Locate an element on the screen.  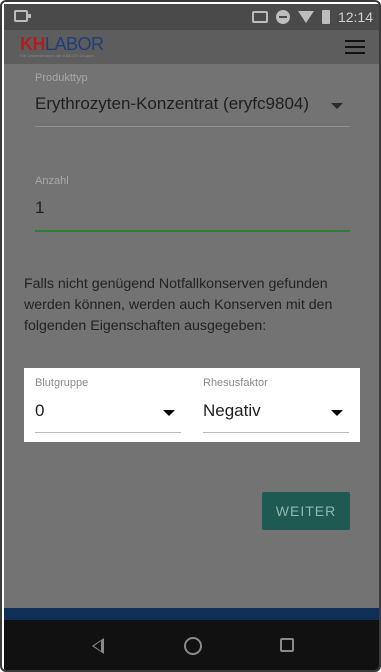
anzahl-underline-focused is located at coordinates (192, 231).